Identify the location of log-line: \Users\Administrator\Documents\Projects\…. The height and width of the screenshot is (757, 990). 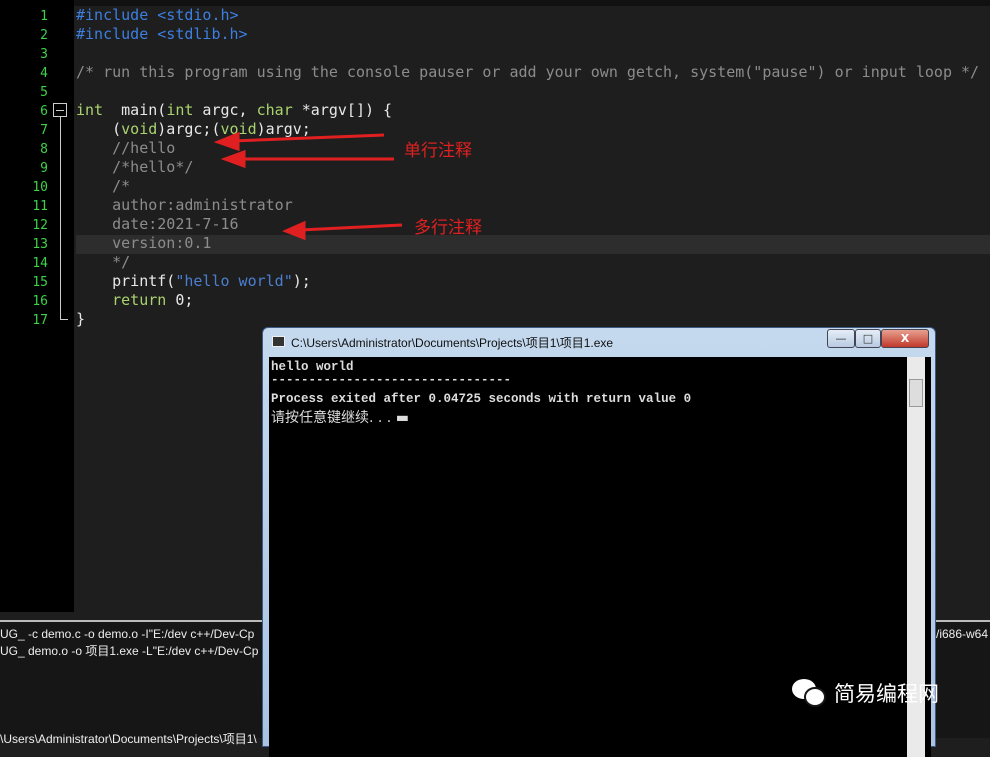
(128, 739).